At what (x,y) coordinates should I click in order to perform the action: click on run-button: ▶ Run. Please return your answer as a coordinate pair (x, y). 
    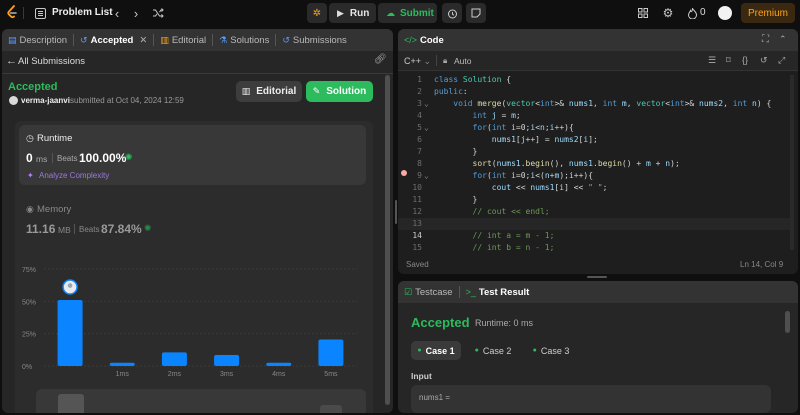
    Looking at the image, I should click on (352, 13).